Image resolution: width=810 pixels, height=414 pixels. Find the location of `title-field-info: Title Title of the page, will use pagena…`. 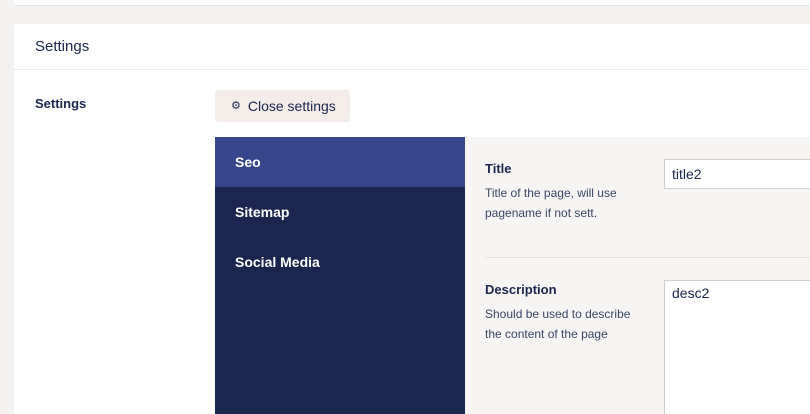

title-field-info: Title Title of the page, will use pagena… is located at coordinates (565, 192).